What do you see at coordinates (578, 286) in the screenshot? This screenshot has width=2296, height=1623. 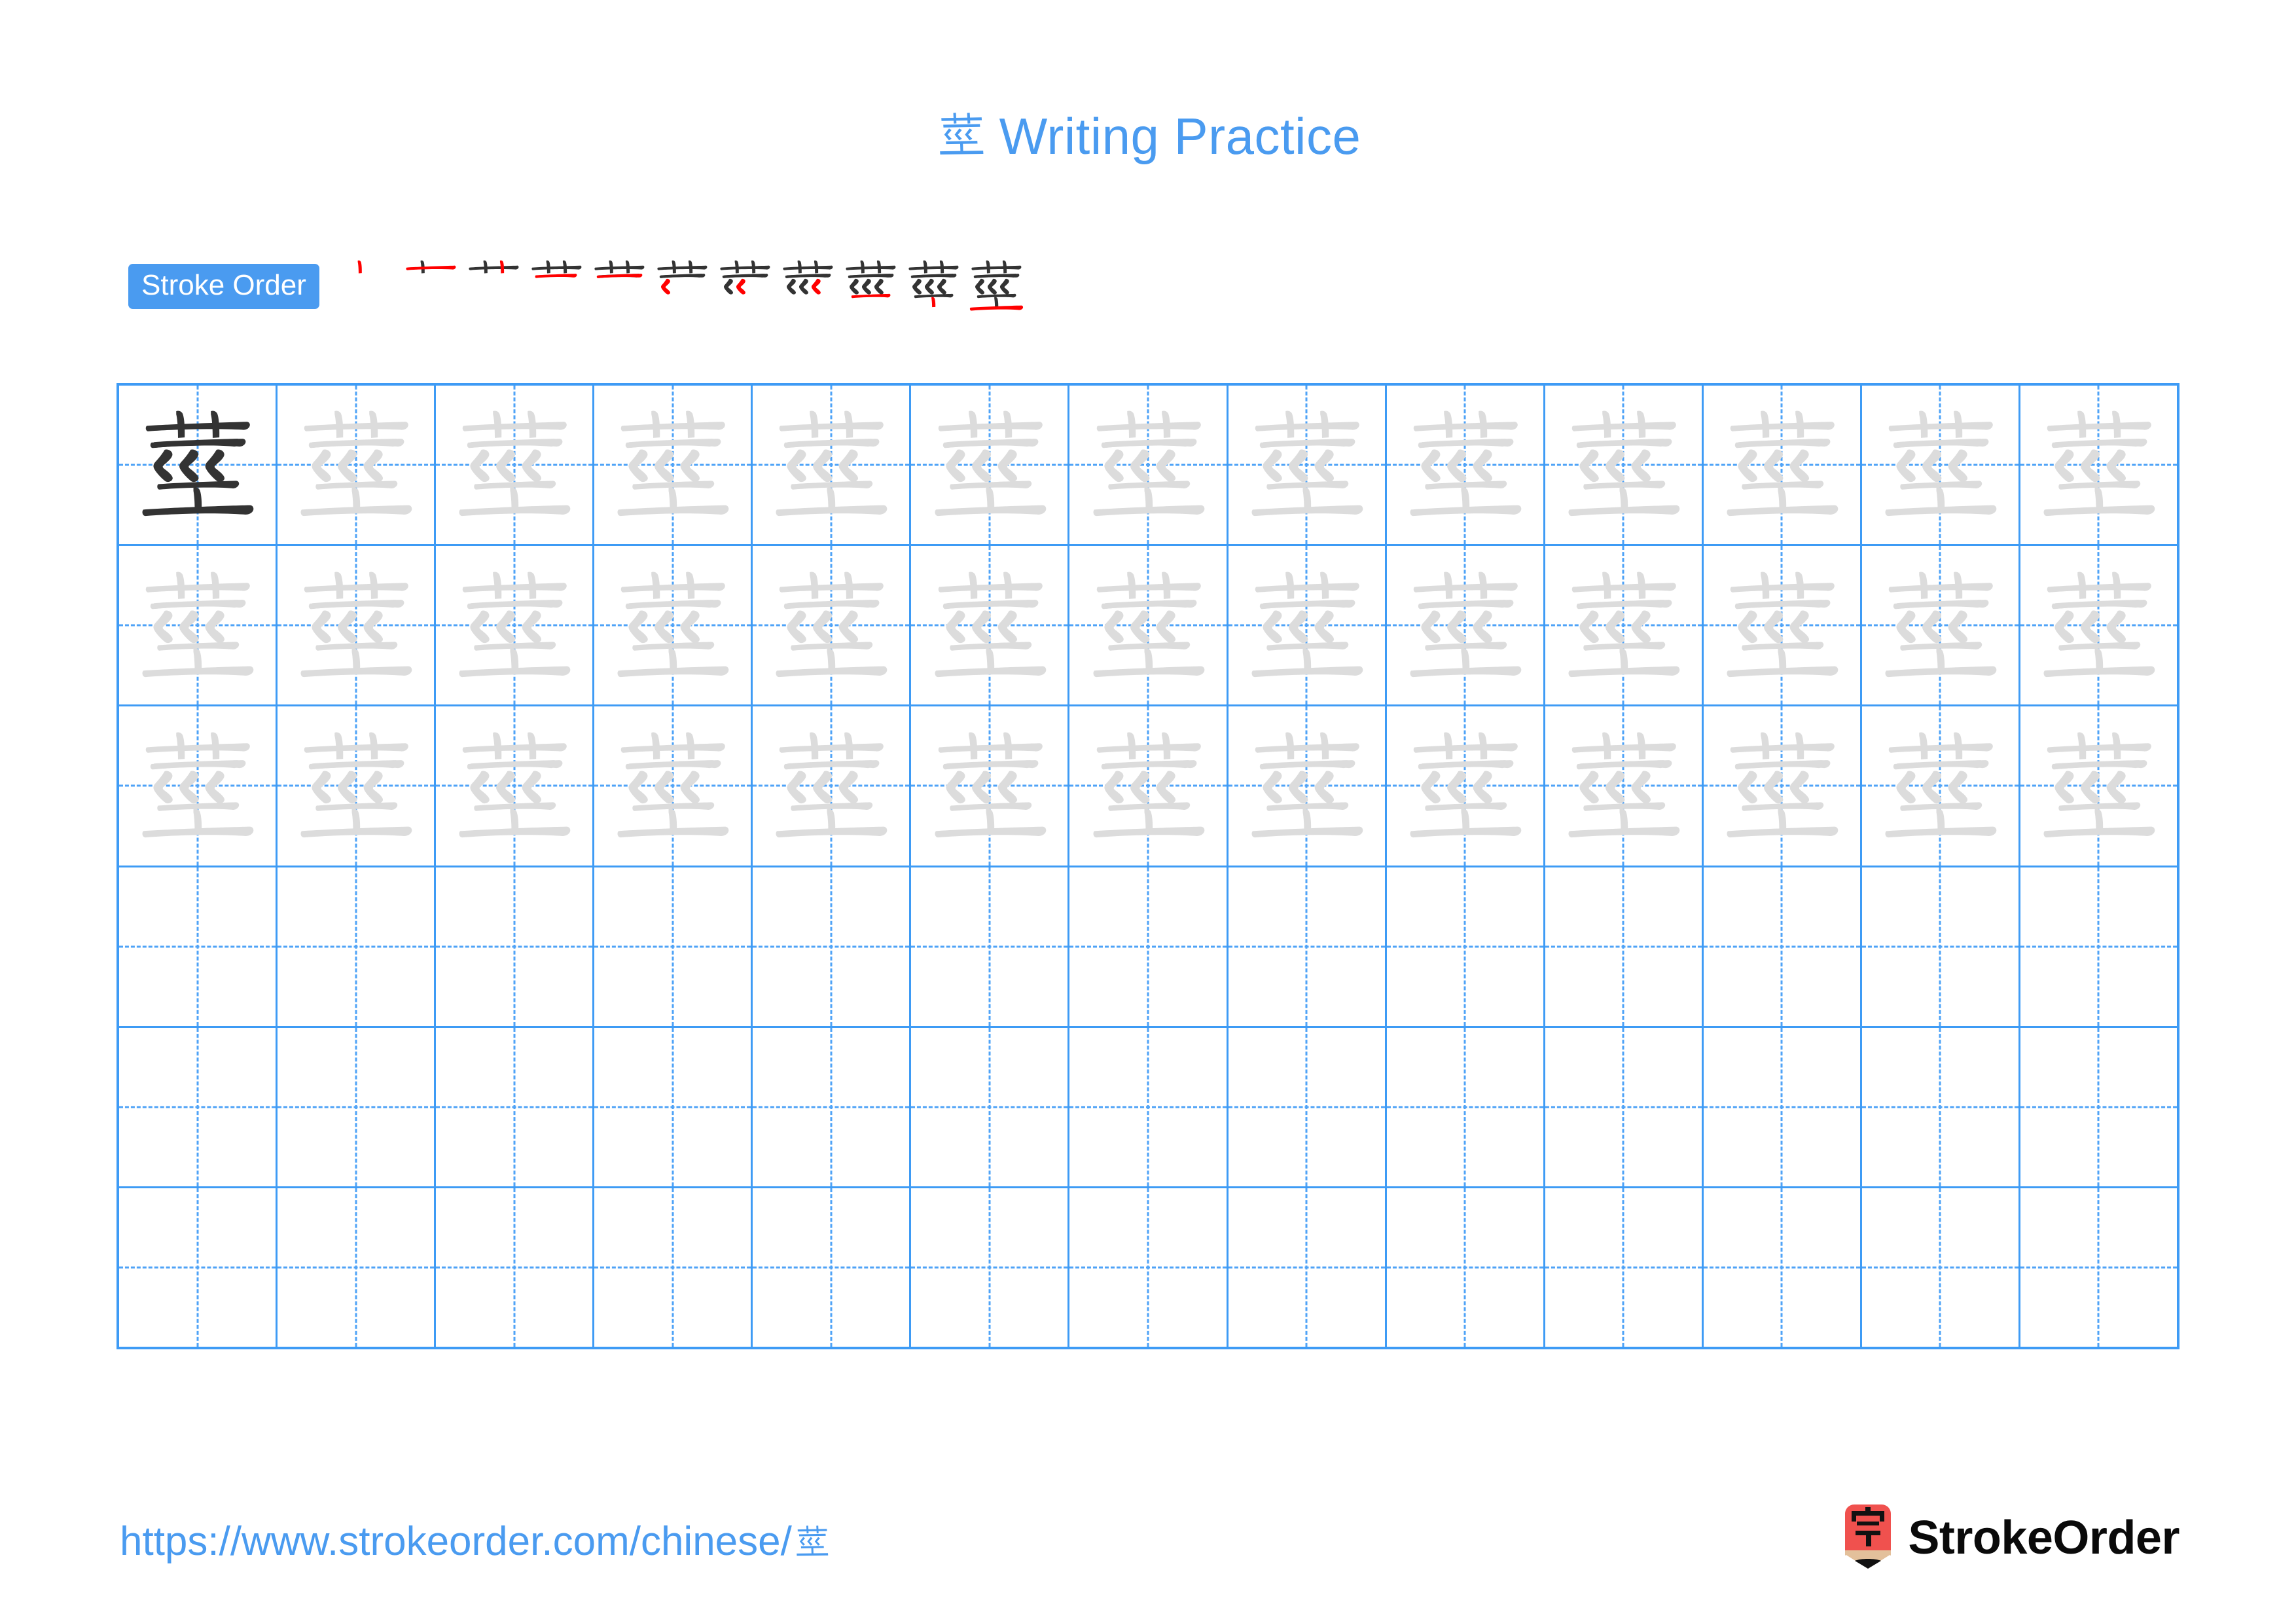 I see `stroke-order-section: Stroke Order` at bounding box center [578, 286].